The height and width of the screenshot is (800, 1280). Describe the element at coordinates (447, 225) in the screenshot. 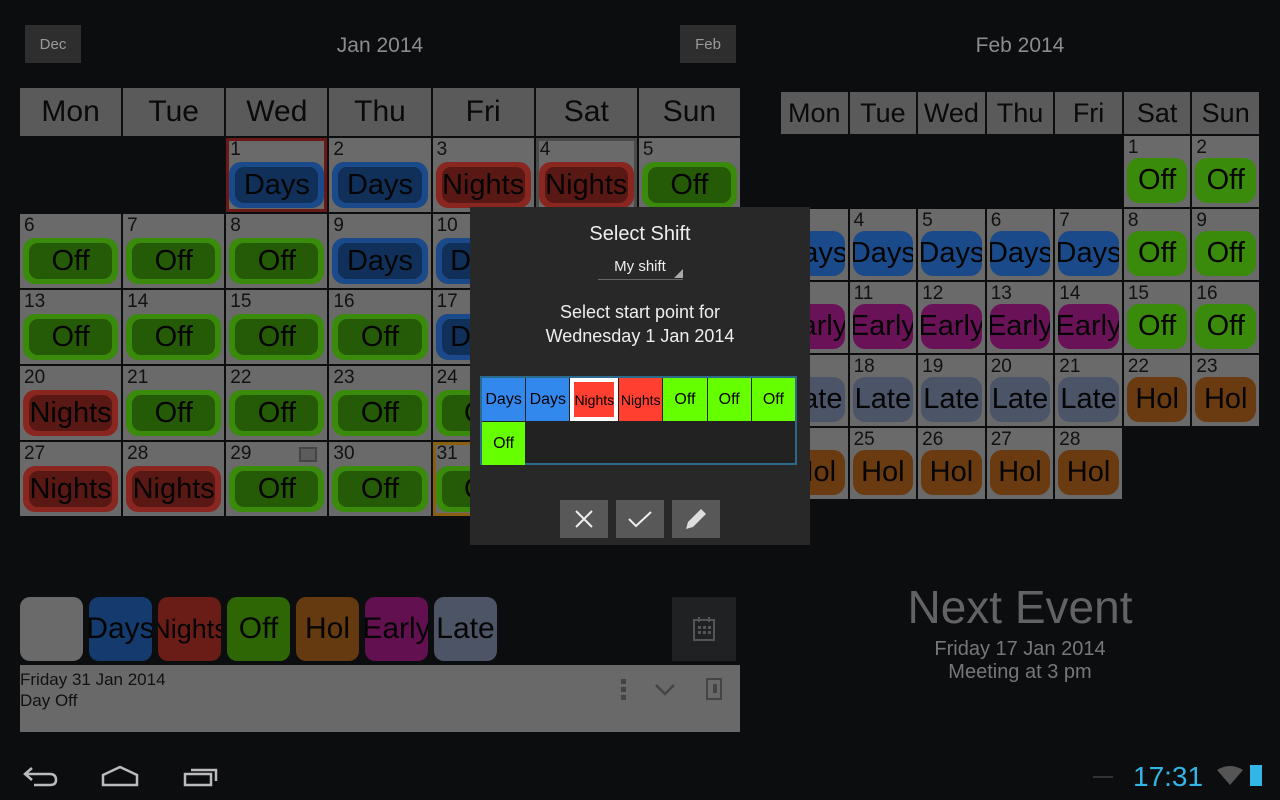

I see `day-number: 10` at that location.